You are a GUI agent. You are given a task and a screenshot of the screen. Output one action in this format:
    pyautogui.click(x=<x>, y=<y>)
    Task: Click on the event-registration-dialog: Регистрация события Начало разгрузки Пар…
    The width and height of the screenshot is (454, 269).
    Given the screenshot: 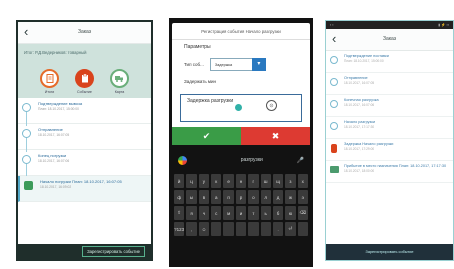 What is the action you would take?
    pyautogui.click(x=241, y=84)
    